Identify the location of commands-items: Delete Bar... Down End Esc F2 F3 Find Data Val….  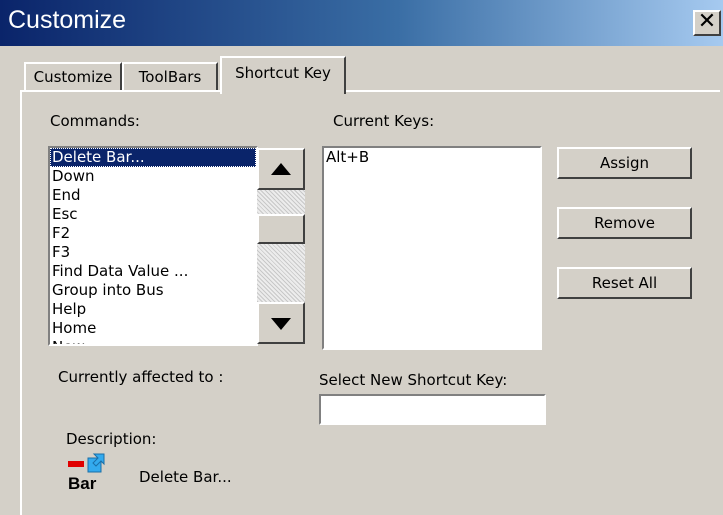
(153, 246).